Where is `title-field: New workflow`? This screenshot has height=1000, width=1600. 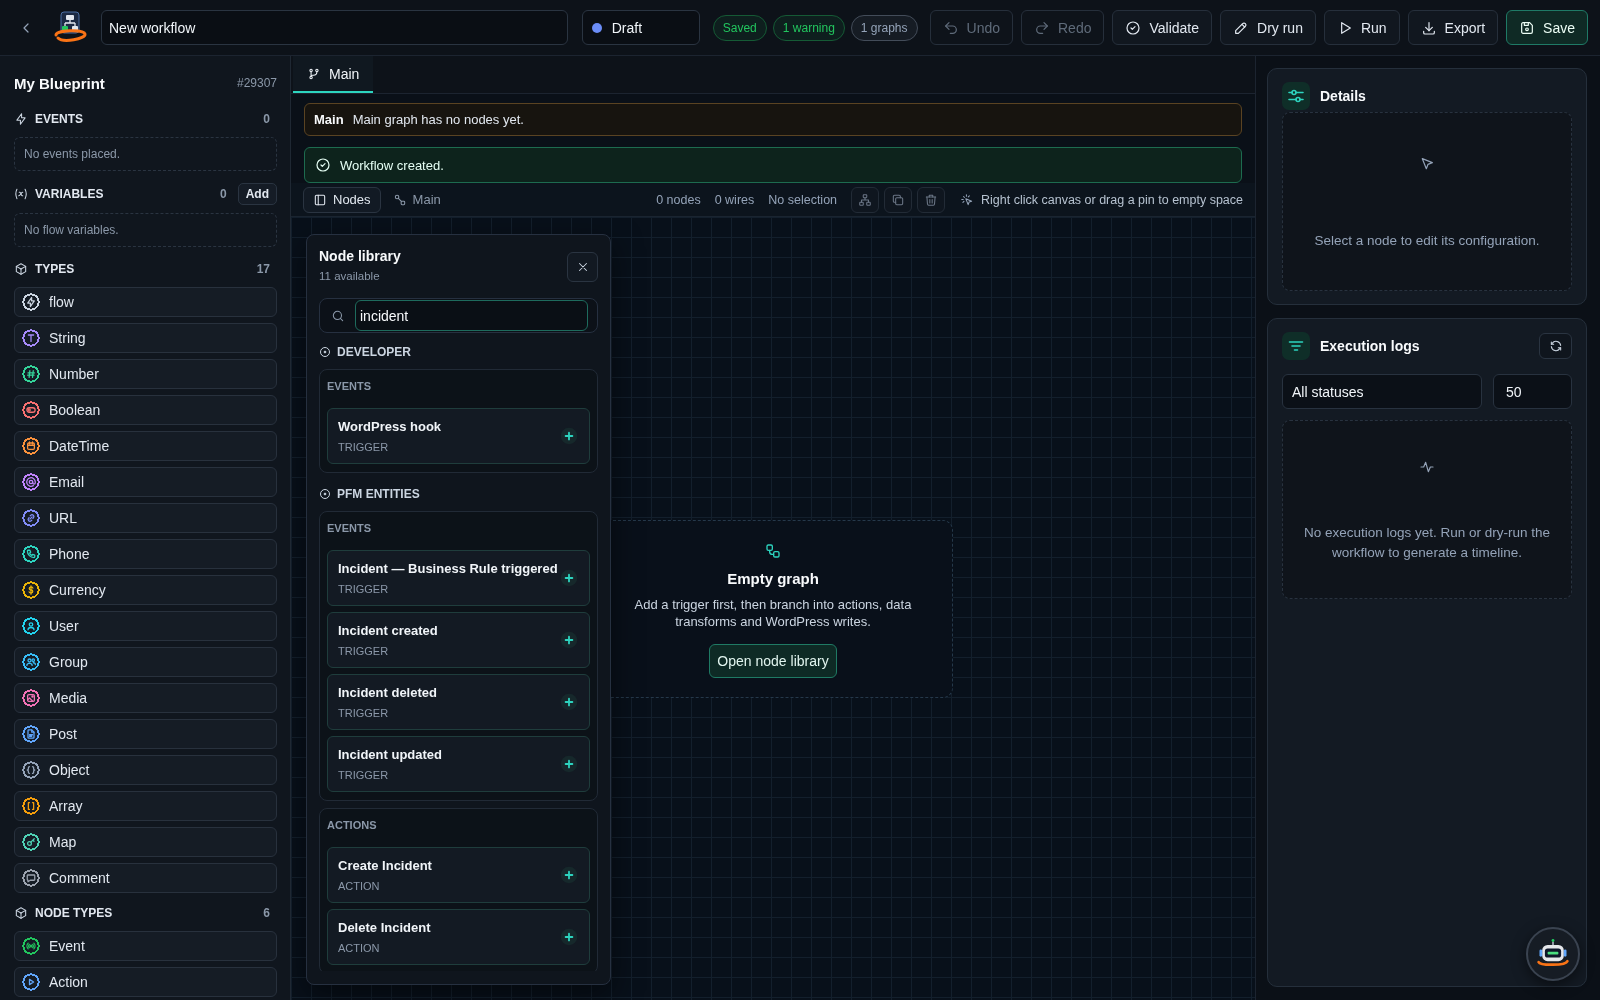
title-field: New workflow is located at coordinates (334, 27).